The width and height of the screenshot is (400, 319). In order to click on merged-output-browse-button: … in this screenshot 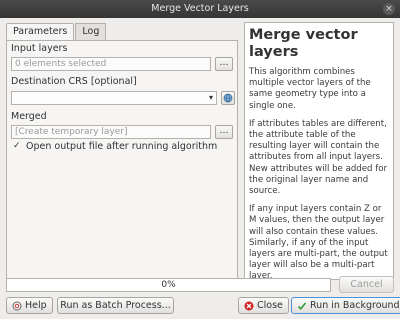, I will do `click(224, 132)`.